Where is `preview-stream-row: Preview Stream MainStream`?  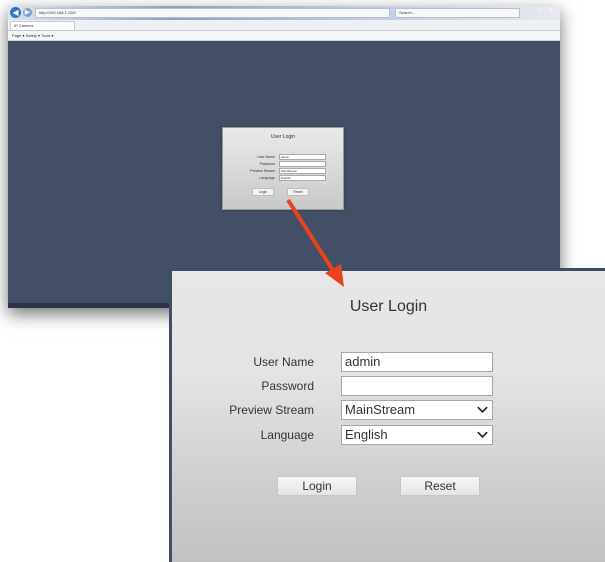
preview-stream-row: Preview Stream MainStream is located at coordinates (388, 410).